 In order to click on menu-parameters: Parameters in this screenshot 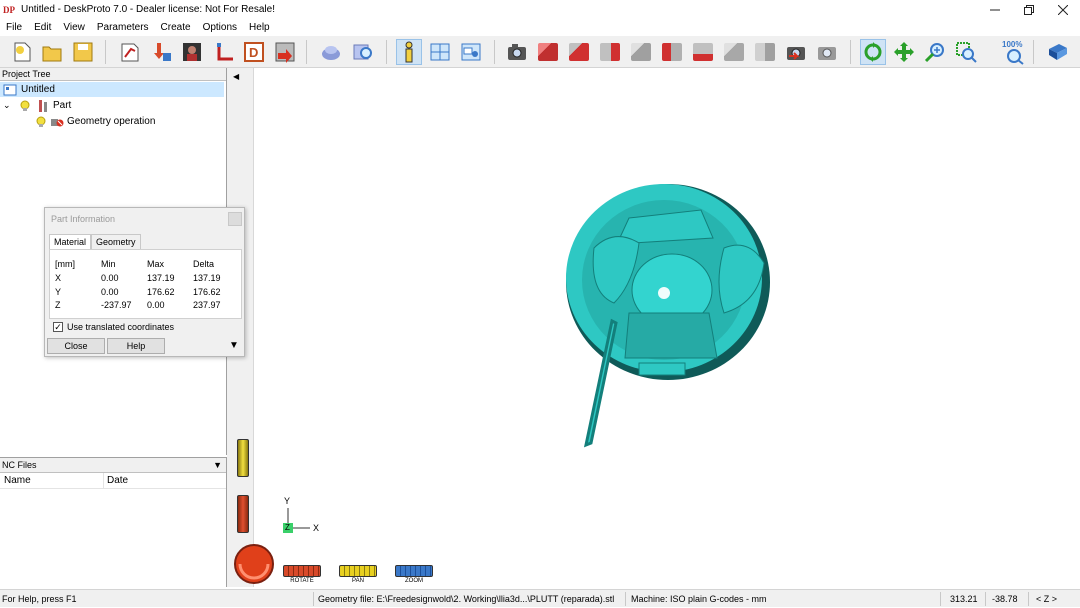, I will do `click(123, 27)`.